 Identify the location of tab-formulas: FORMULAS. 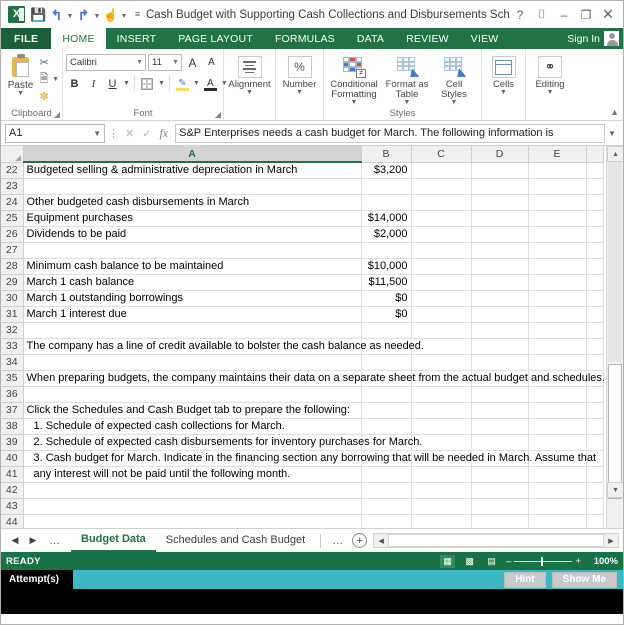
(305, 38).